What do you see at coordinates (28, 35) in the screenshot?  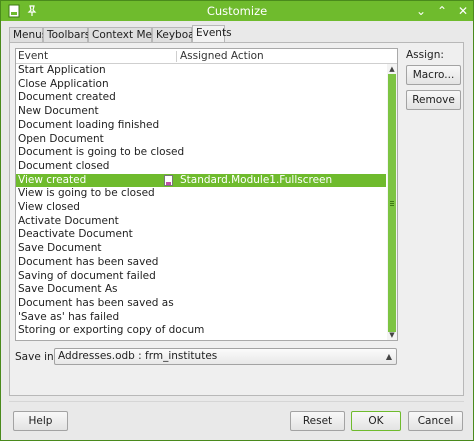 I see `tab-menus: Menus` at bounding box center [28, 35].